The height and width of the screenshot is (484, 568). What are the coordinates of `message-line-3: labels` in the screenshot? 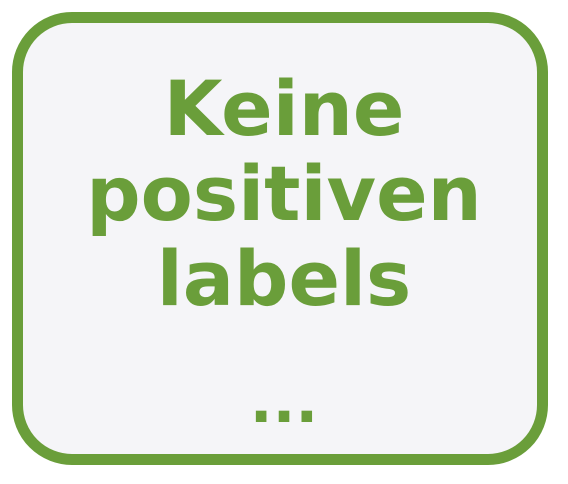 It's located at (284, 278).